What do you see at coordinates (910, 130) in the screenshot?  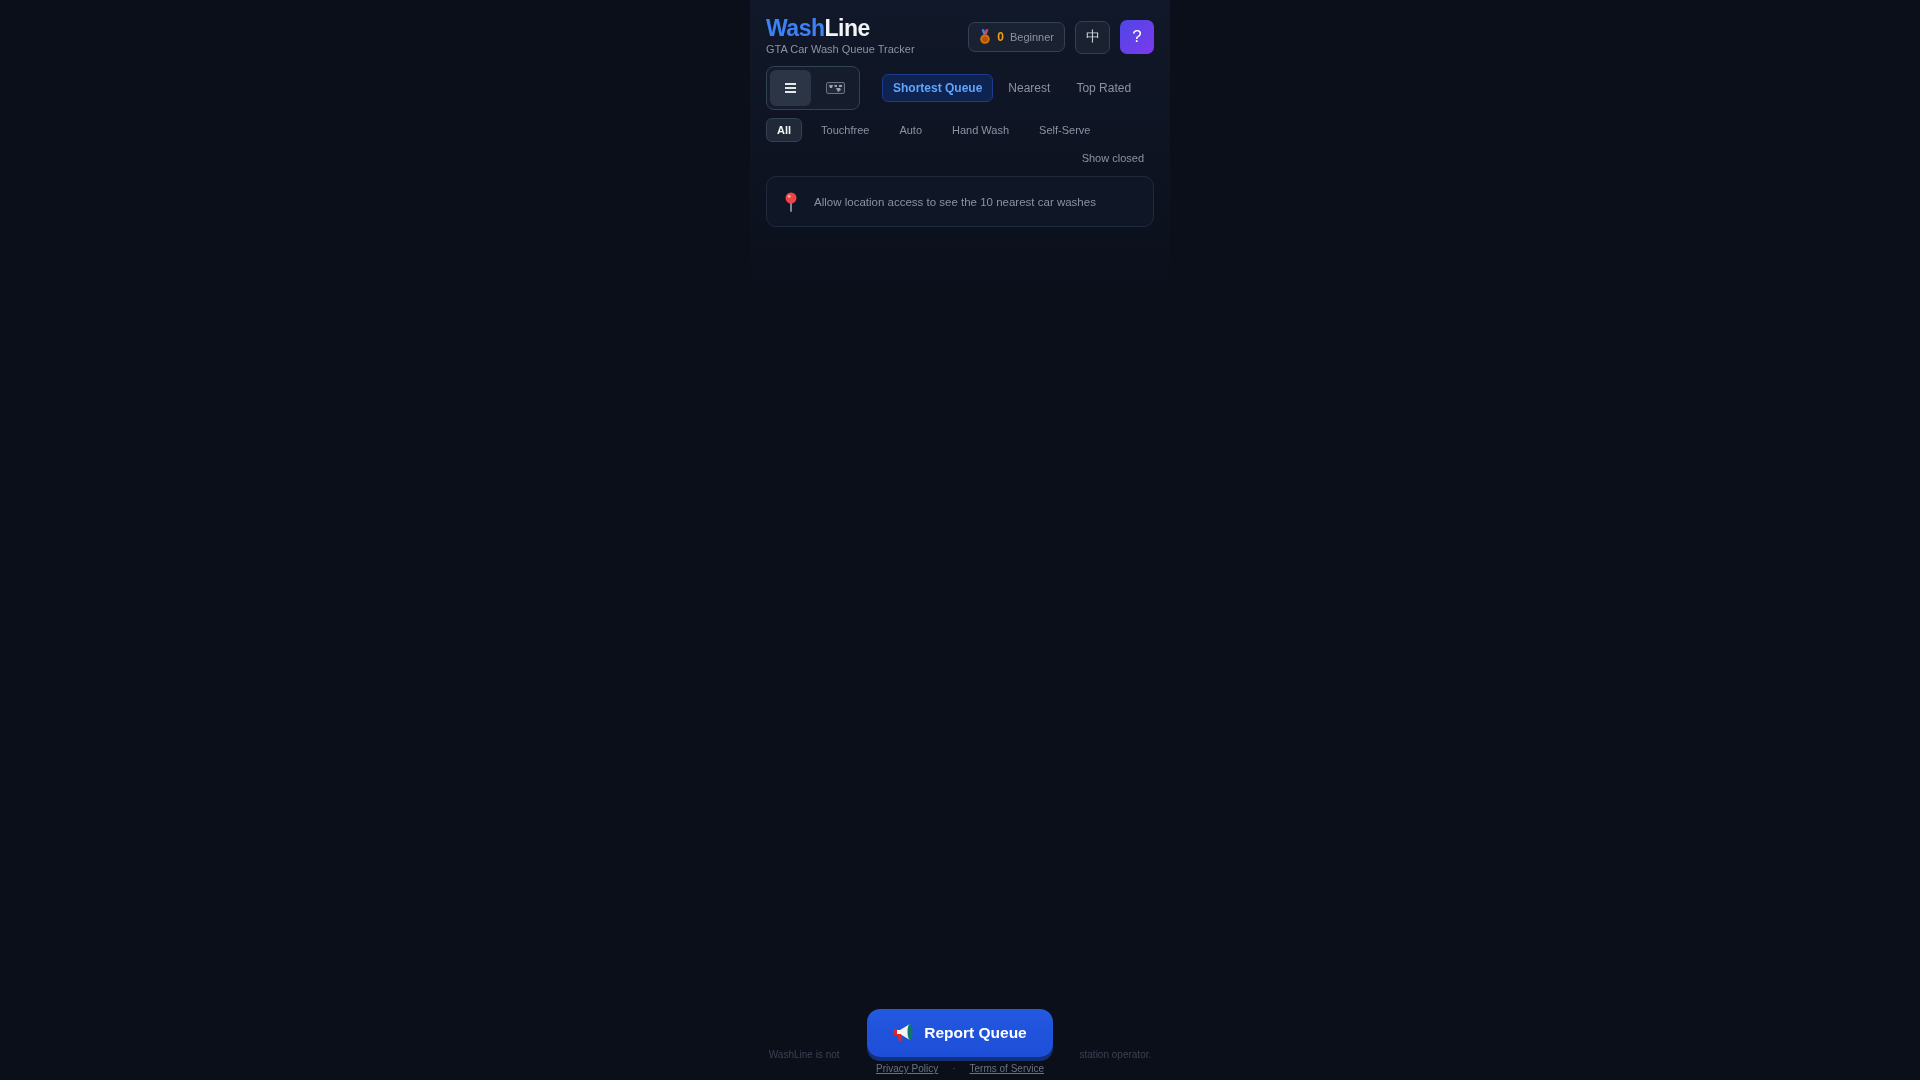 I see `filter-chip: Auto` at bounding box center [910, 130].